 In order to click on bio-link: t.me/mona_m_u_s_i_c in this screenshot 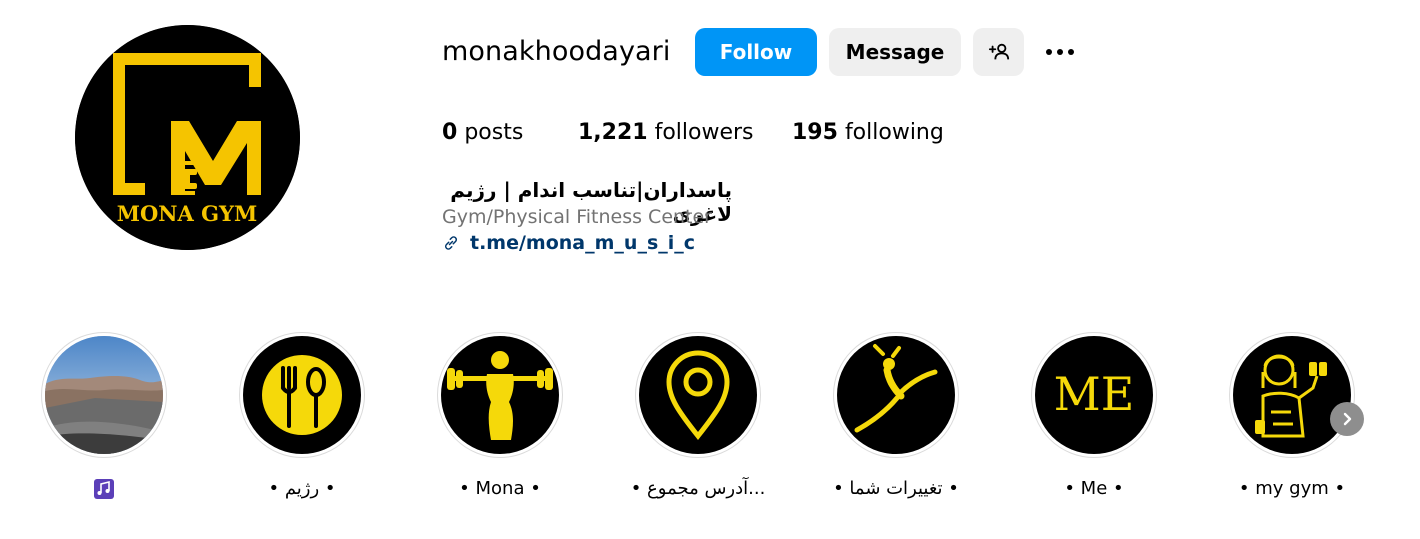, I will do `click(568, 243)`.